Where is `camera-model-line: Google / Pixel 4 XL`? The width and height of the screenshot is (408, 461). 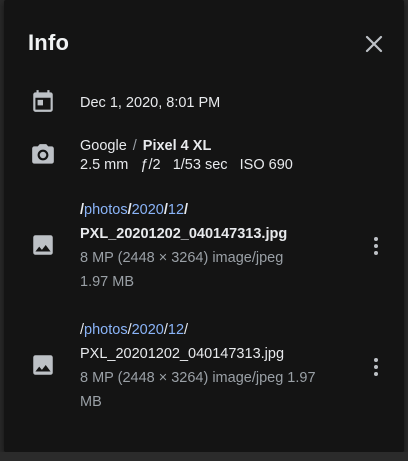 camera-model-line: Google / Pixel 4 XL is located at coordinates (145, 146).